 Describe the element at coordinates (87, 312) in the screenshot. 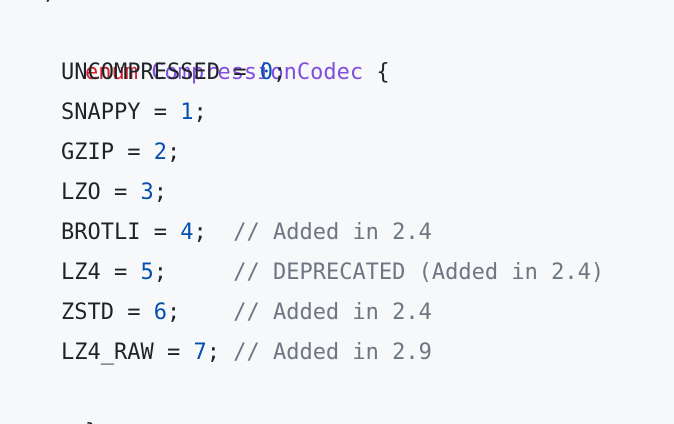

I see `enum-entry-name: ZSTD` at that location.